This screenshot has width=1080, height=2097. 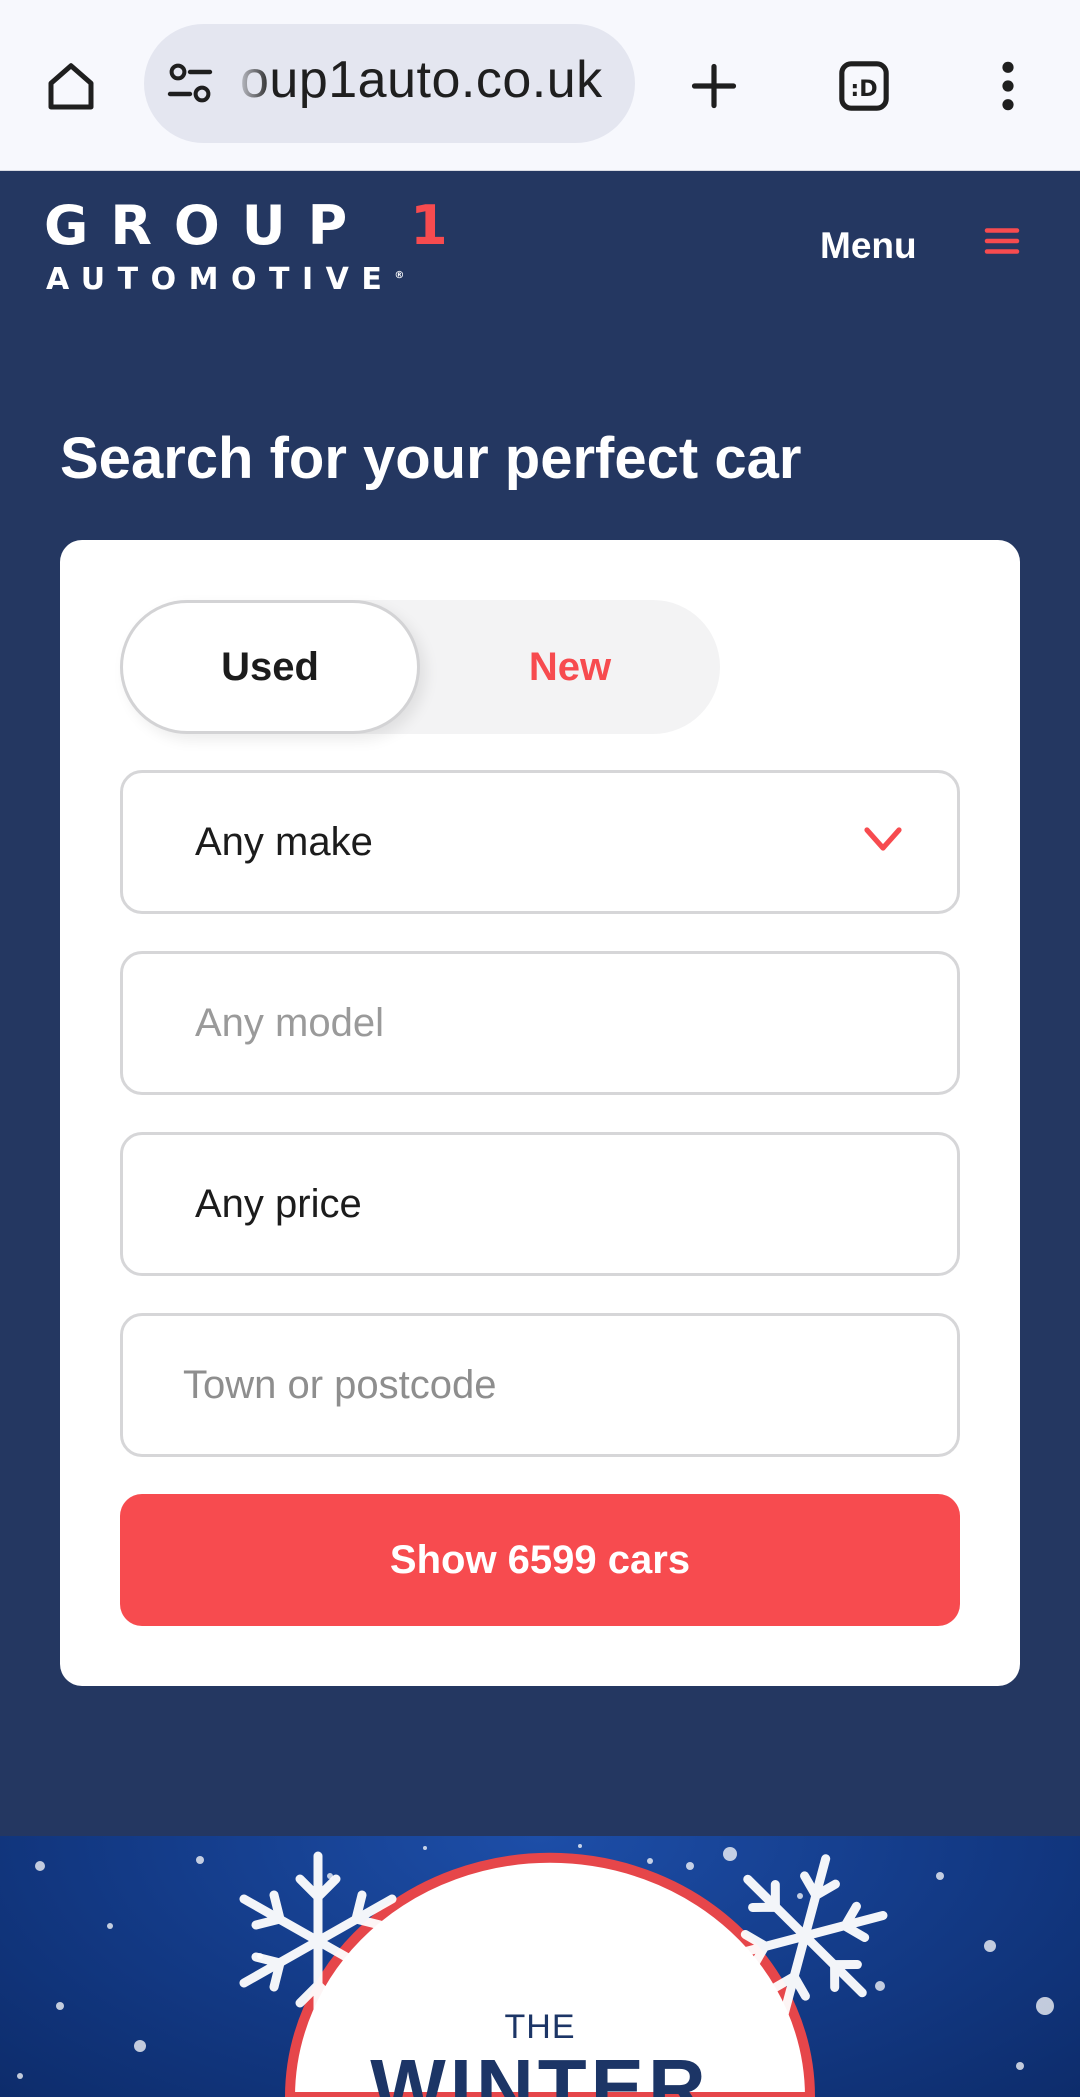 I want to click on tab-switcher-button: :D, so click(x=864, y=86).